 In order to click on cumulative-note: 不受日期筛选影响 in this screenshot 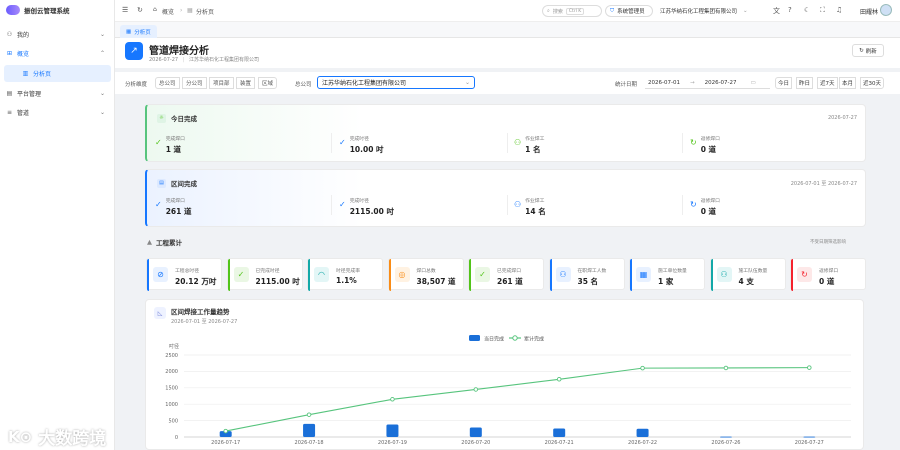, I will do `click(828, 242)`.